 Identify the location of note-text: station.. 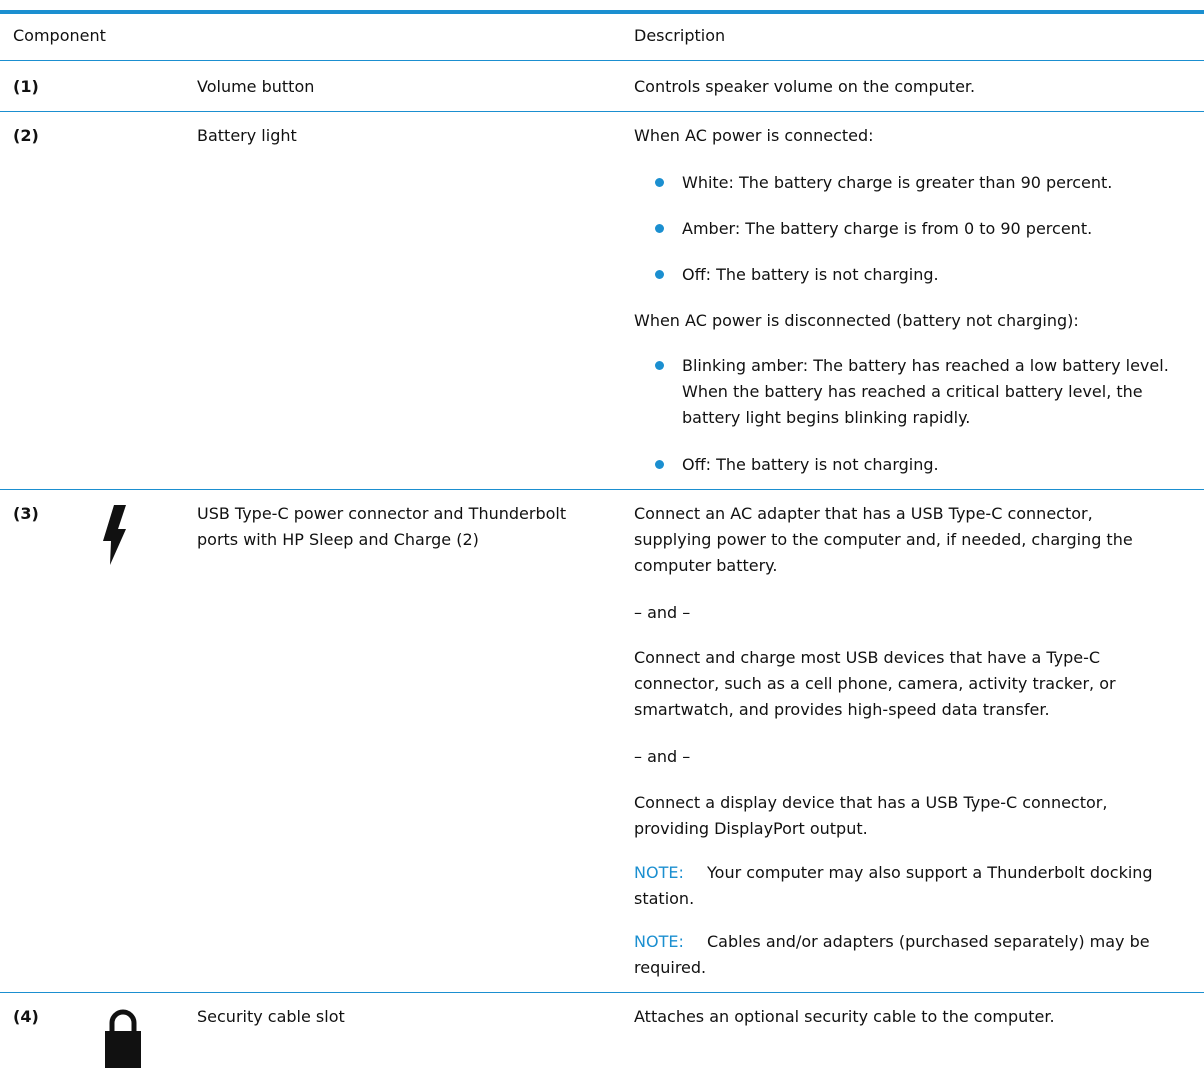
(664, 898).